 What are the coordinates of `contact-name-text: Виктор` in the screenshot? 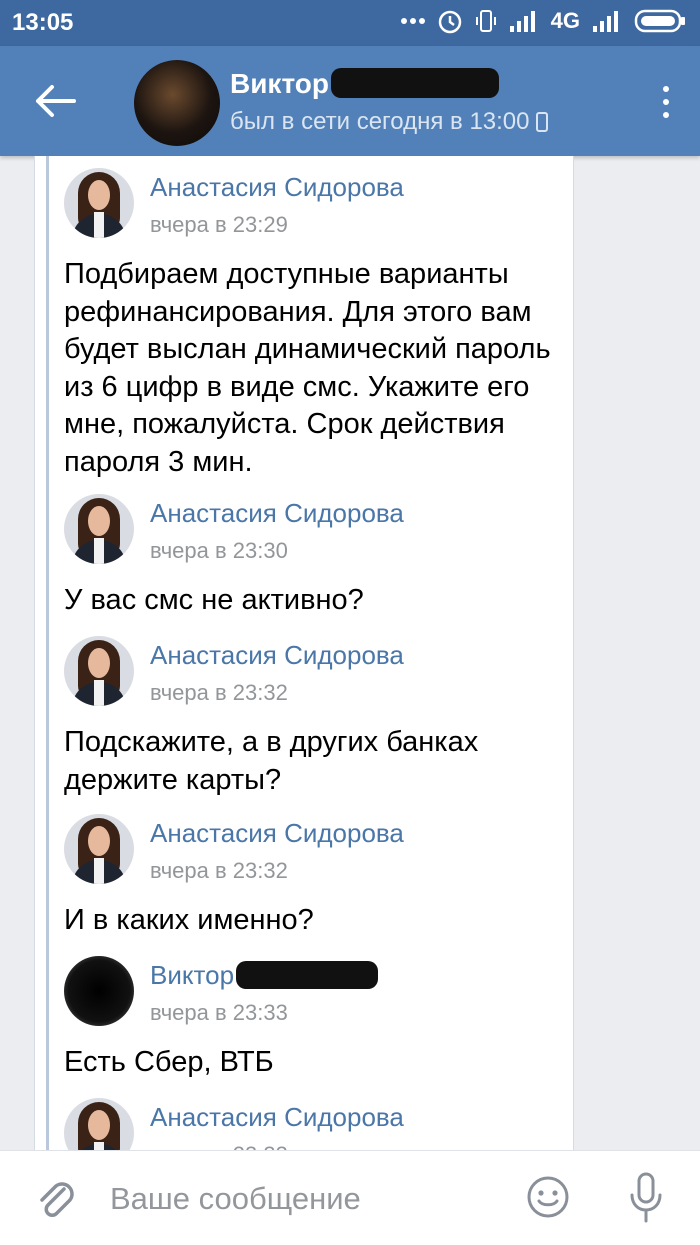 It's located at (279, 83).